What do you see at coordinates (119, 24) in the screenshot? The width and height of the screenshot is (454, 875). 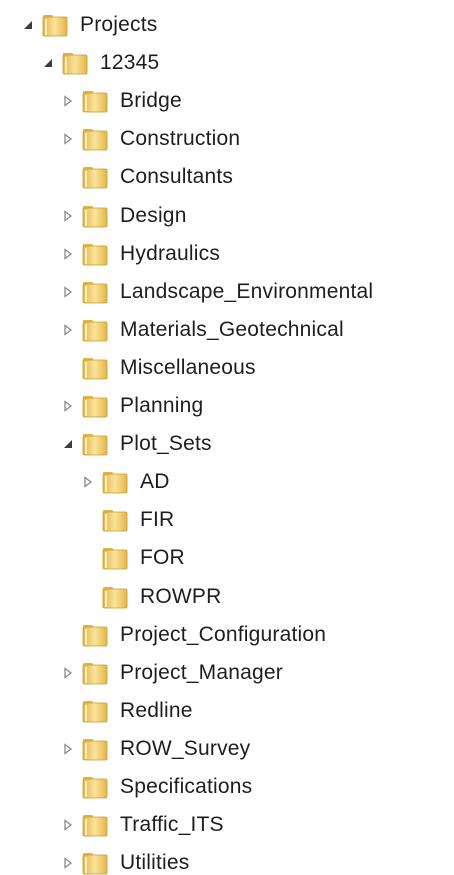 I see `tree-item-label: Projects` at bounding box center [119, 24].